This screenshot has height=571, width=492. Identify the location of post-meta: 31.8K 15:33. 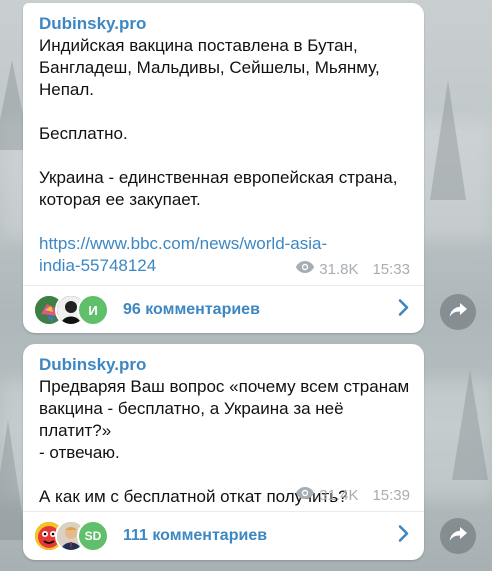
(352, 269).